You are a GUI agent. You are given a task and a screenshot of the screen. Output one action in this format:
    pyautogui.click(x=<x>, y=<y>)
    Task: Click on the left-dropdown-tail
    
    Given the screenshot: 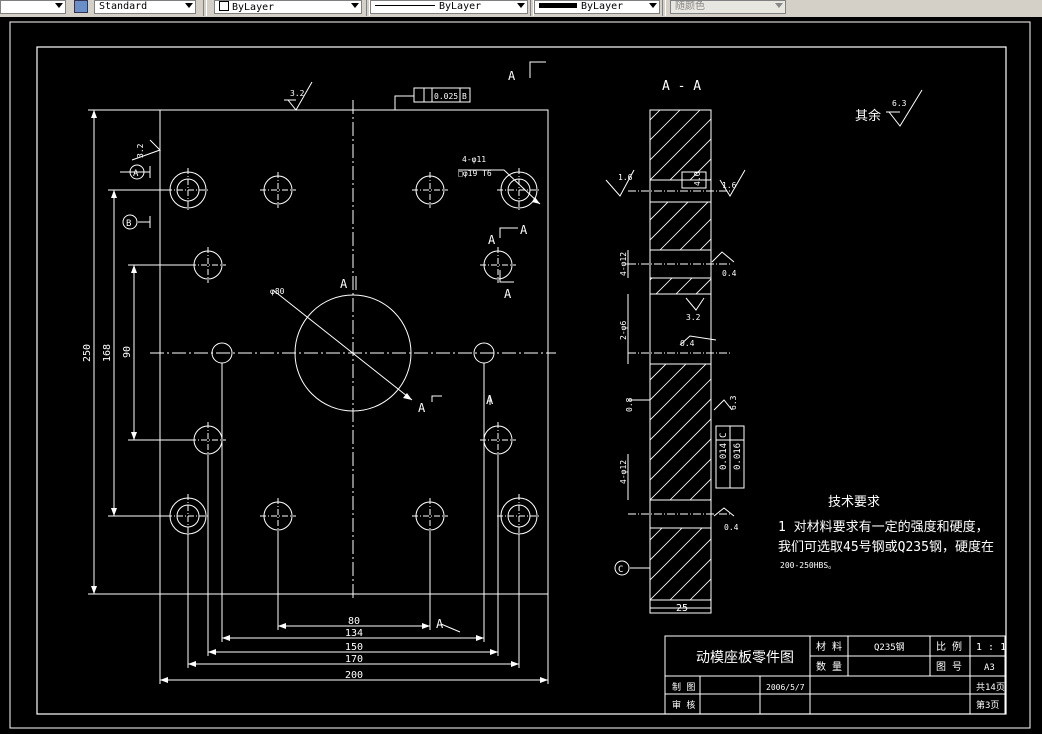 What is the action you would take?
    pyautogui.click(x=33, y=7)
    